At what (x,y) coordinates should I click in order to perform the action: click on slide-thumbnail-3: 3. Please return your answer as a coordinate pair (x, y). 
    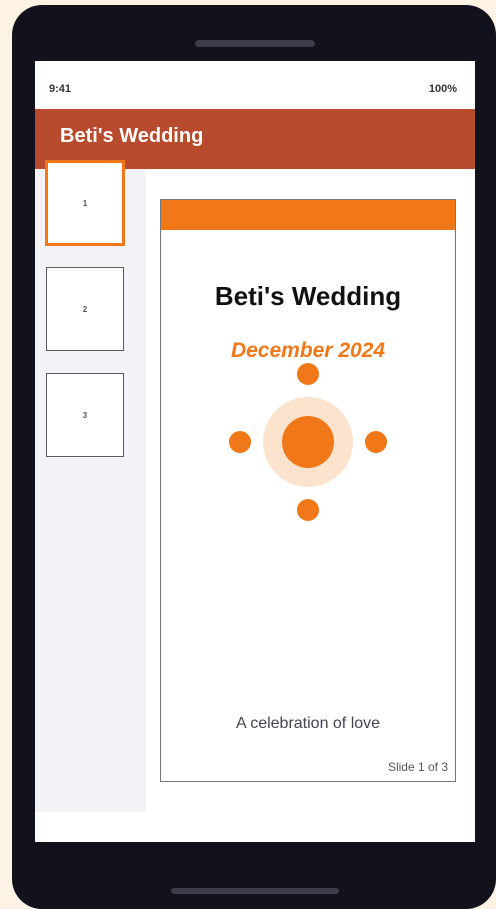
    Looking at the image, I should click on (85, 415).